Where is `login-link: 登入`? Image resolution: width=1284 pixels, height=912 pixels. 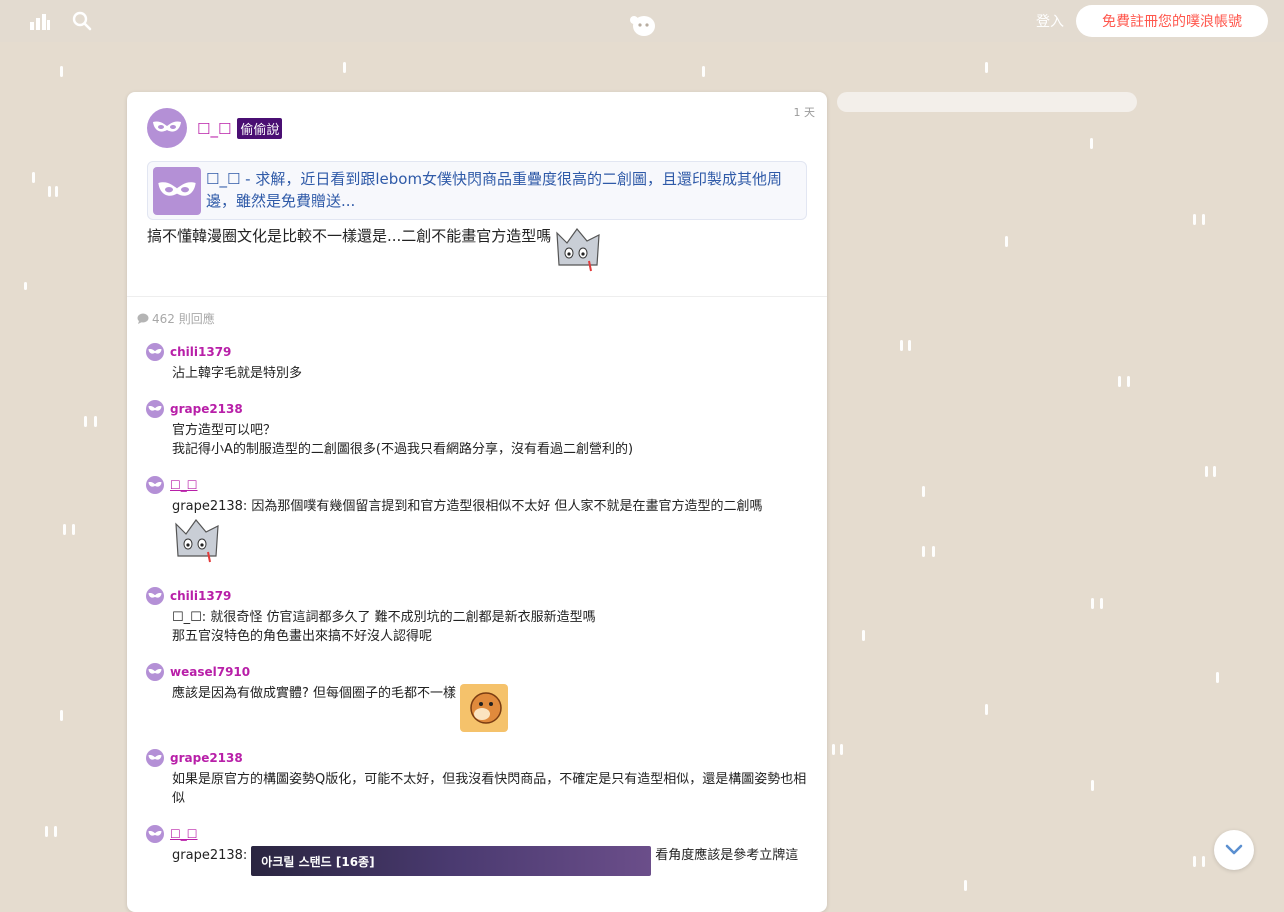 login-link: 登入 is located at coordinates (1050, 21).